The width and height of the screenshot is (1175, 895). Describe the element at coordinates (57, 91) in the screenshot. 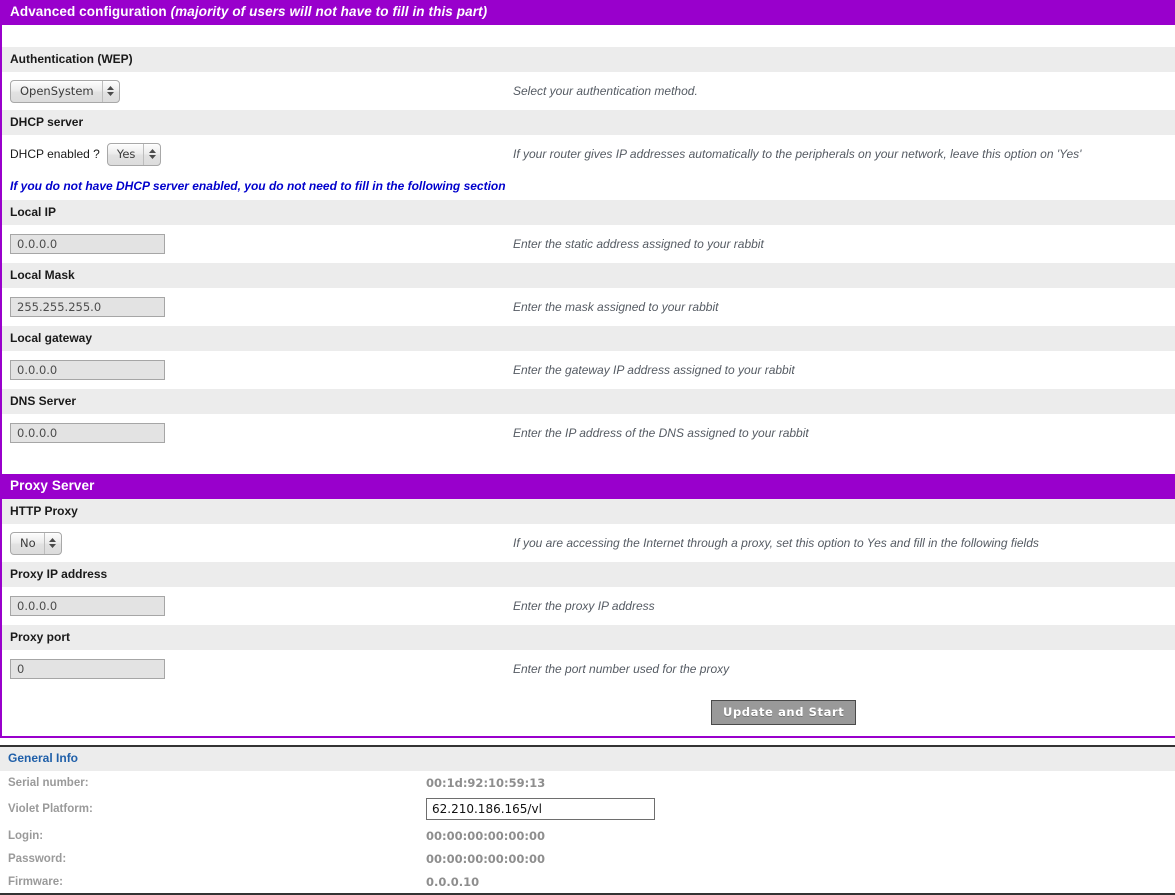

I see `authentication-method-value: OpenSystem` at that location.